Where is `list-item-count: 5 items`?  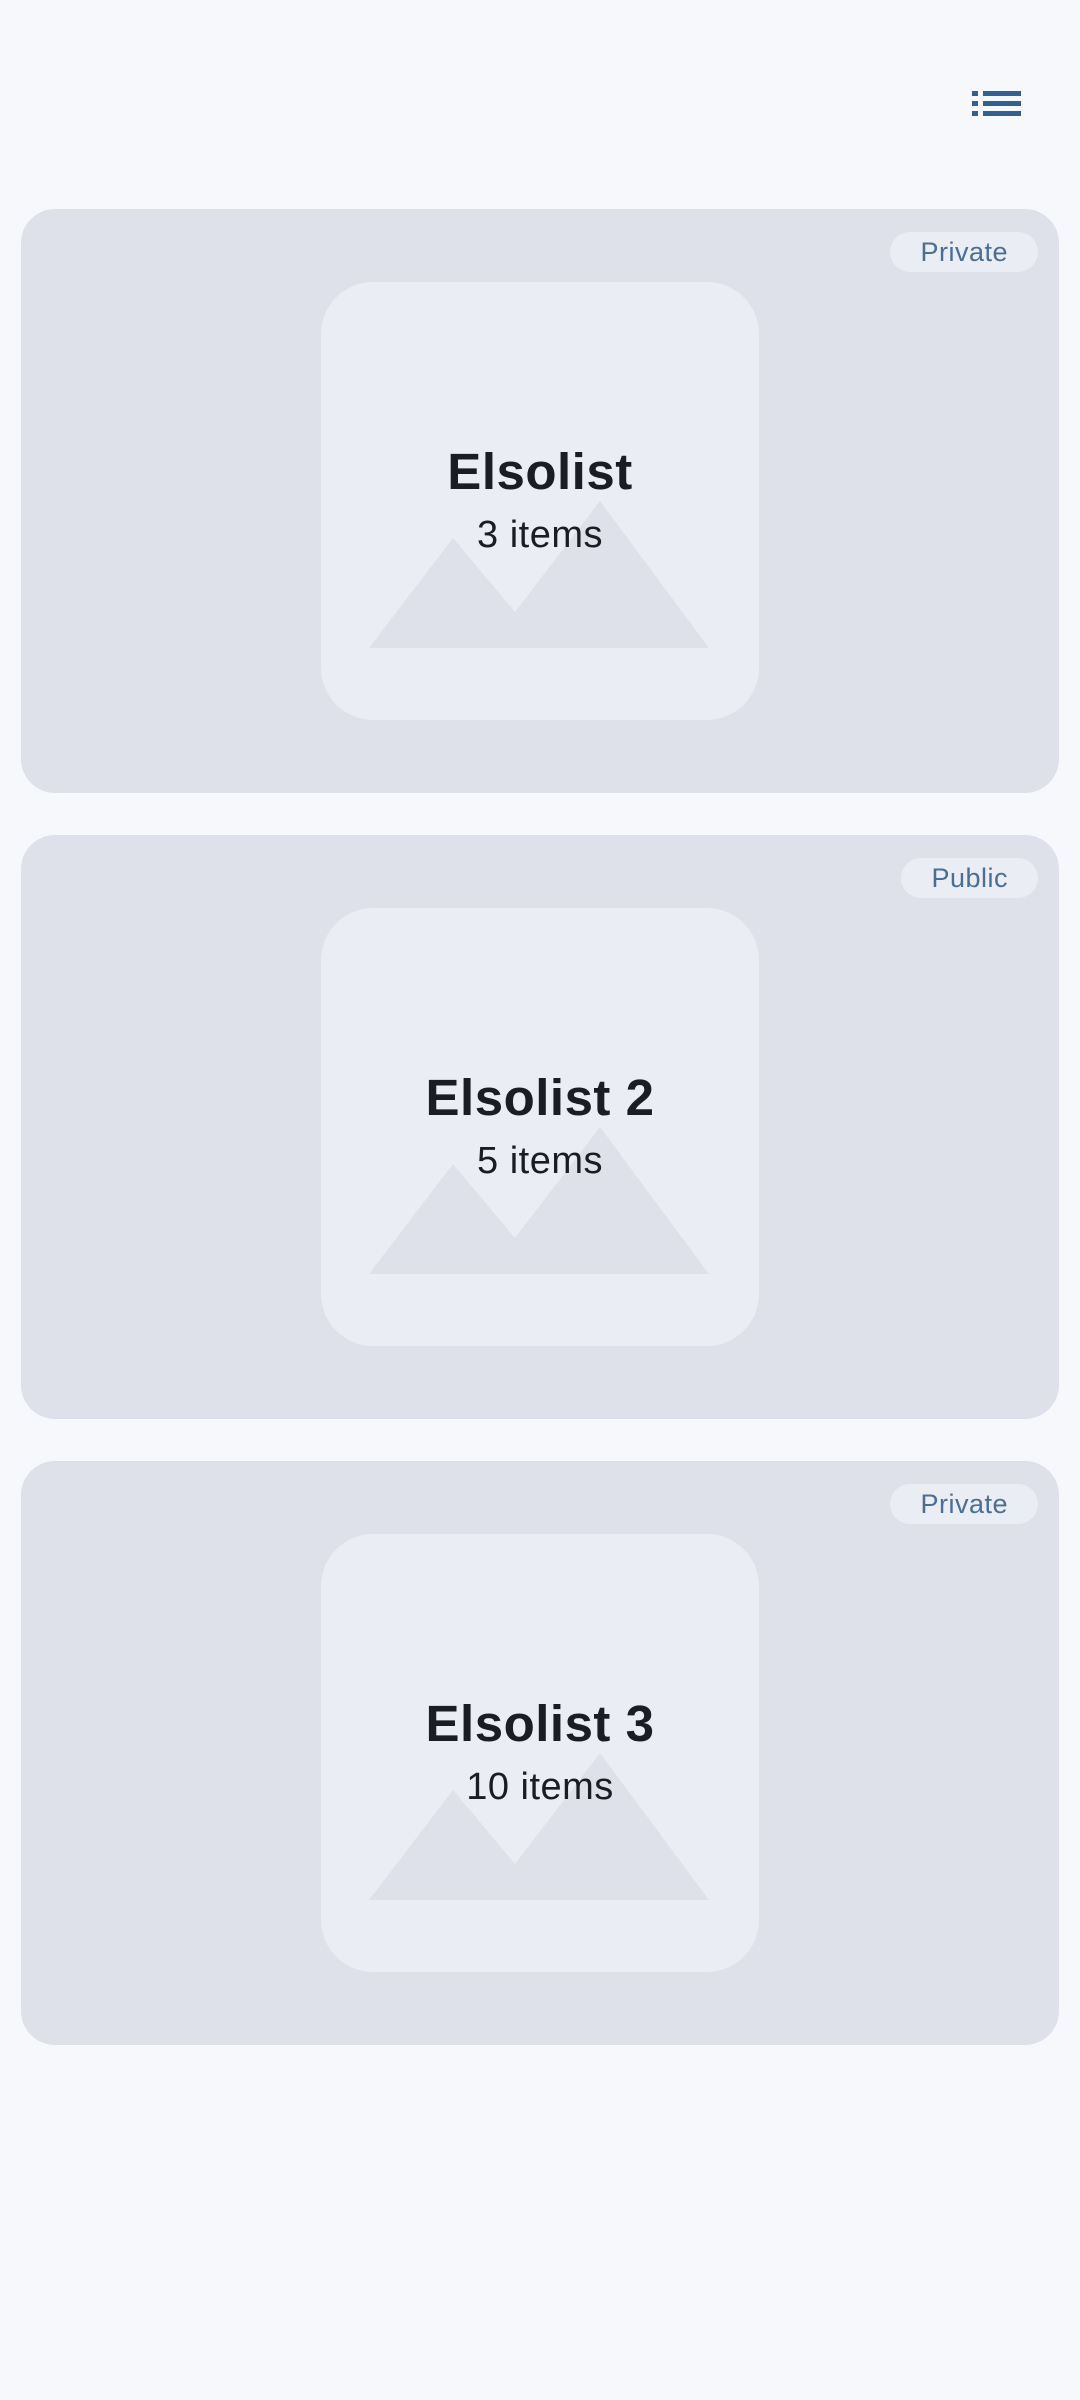
list-item-count: 5 items is located at coordinates (540, 1161).